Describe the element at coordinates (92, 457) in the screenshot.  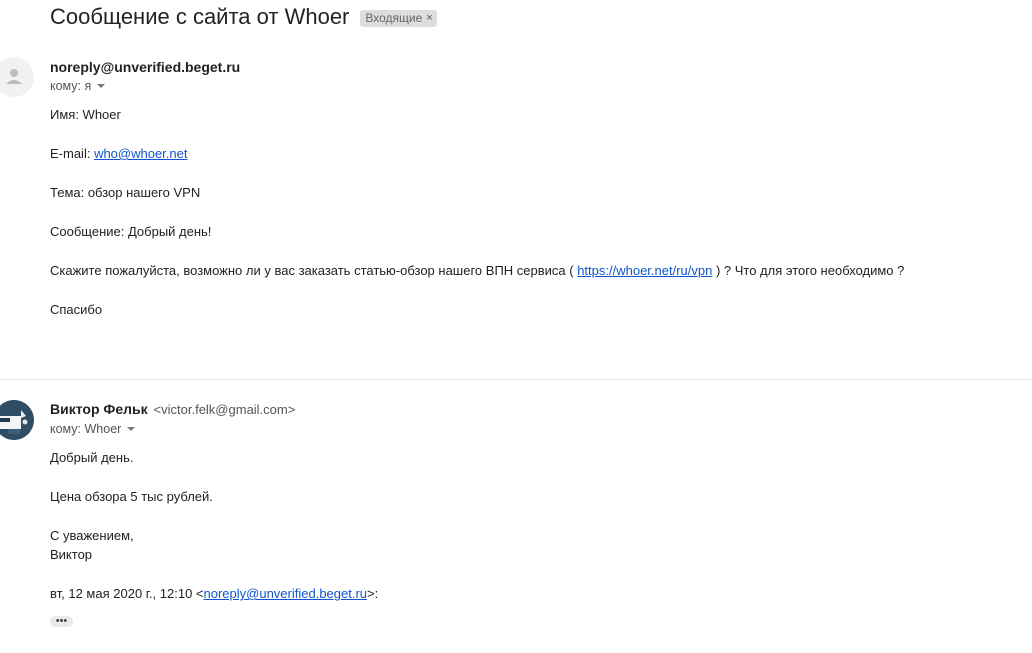
I see `body-greeting-line: Добрый день.` at that location.